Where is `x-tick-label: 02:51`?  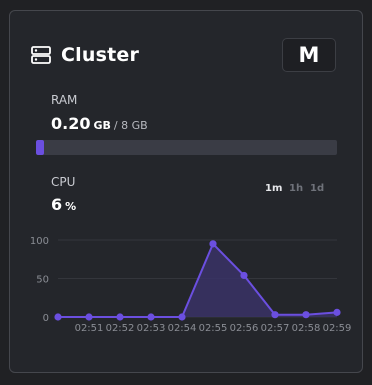 x-tick-label: 02:51 is located at coordinates (89, 328).